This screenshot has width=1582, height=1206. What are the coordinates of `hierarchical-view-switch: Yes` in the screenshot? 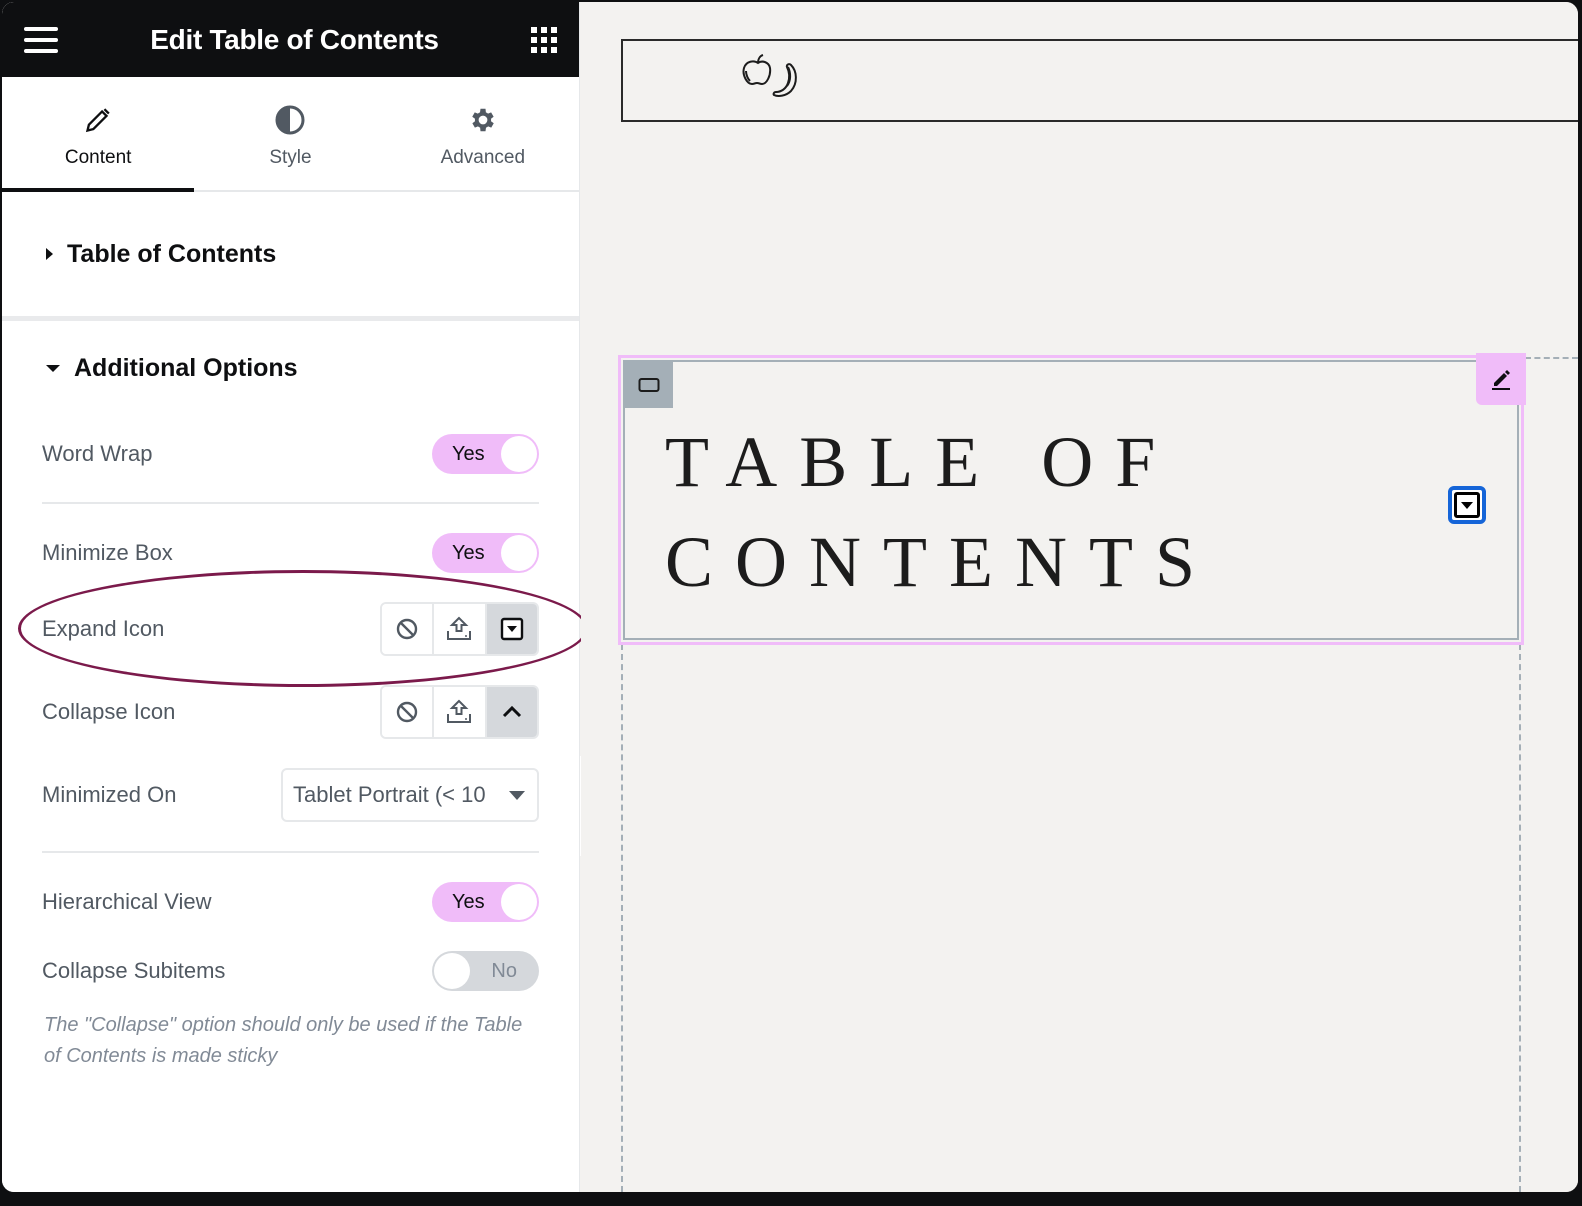 It's located at (485, 902).